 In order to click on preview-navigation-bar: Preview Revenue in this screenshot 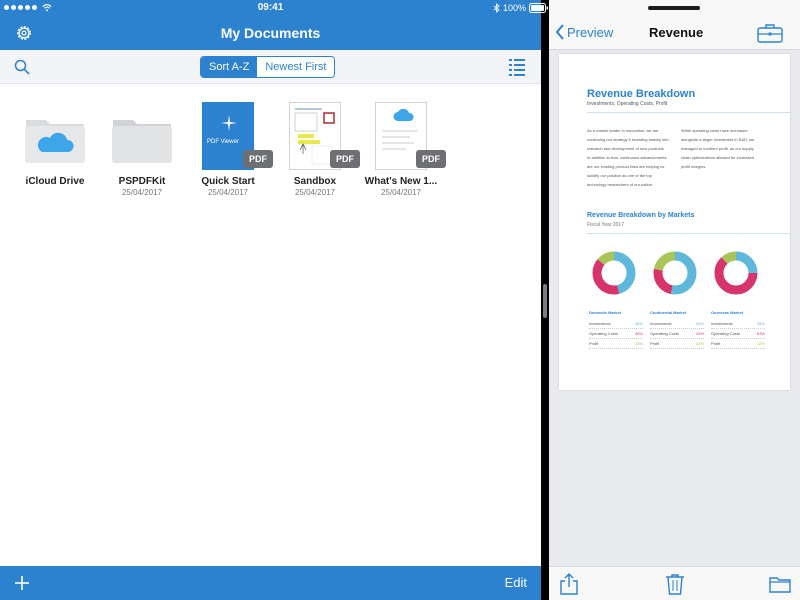, I will do `click(674, 33)`.